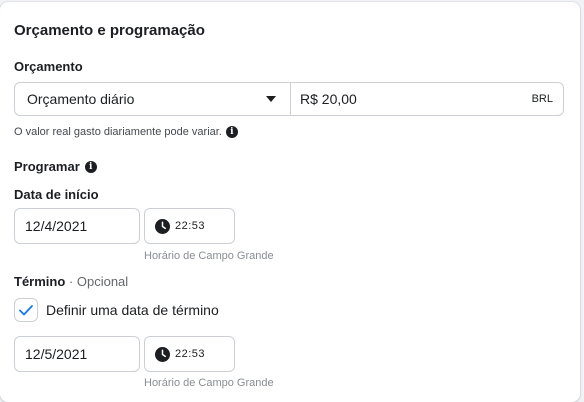  What do you see at coordinates (153, 99) in the screenshot?
I see `budget-type-select: Orçamento diário` at bounding box center [153, 99].